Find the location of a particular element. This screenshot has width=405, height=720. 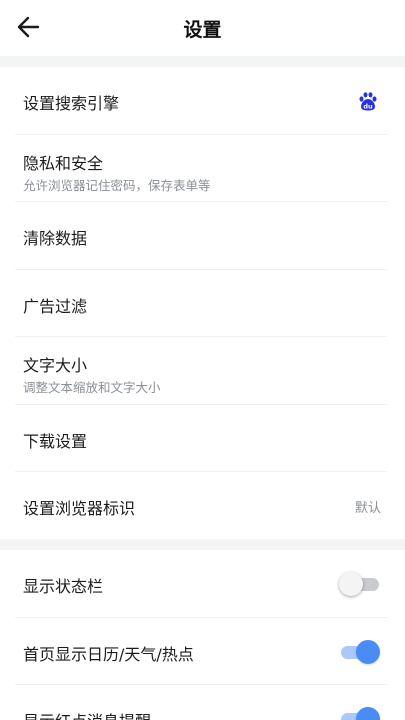

setting-user-agent: 设置浏览器标识 默认 is located at coordinates (201, 506).